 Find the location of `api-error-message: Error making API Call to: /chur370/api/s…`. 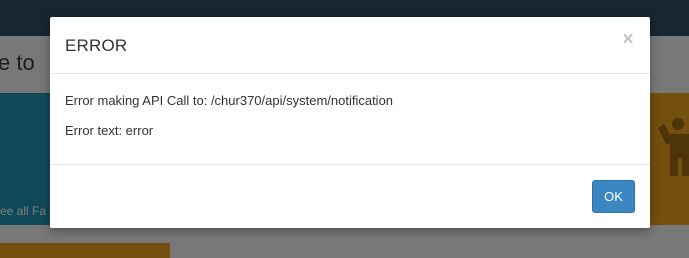

api-error-message: Error making API Call to: /chur370/api/s… is located at coordinates (229, 100).